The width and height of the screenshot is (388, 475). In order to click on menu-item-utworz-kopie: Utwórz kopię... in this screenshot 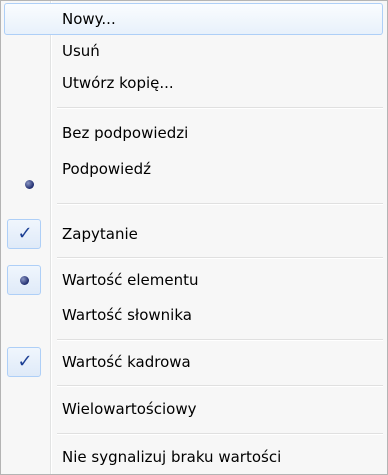, I will do `click(193, 83)`.